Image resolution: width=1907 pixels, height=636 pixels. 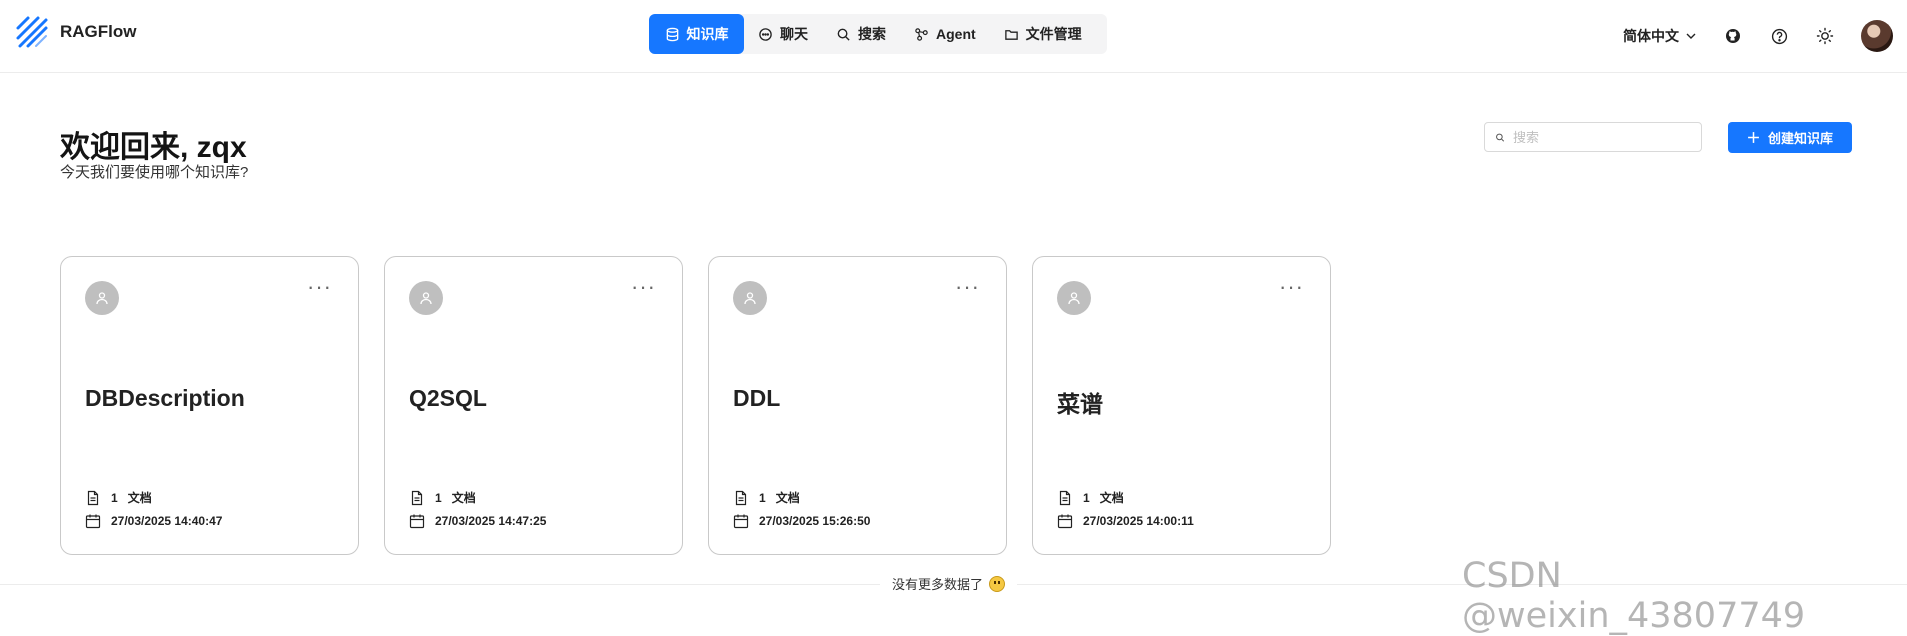 I want to click on folder-icon, so click(x=1011, y=34).